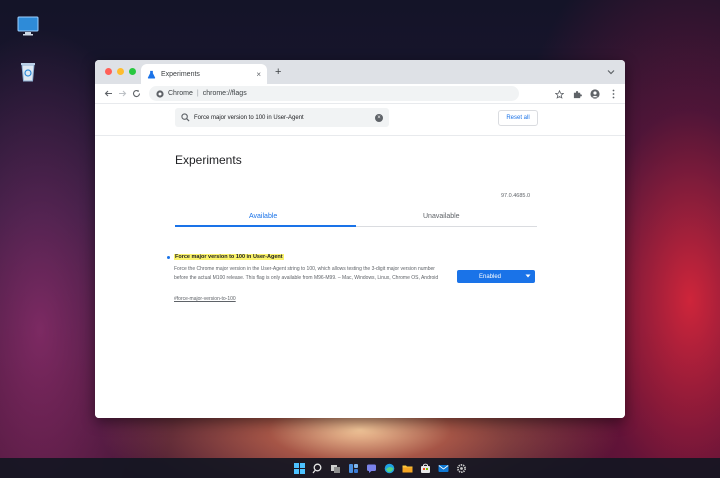  I want to click on chevron-down-icon, so click(528, 276).